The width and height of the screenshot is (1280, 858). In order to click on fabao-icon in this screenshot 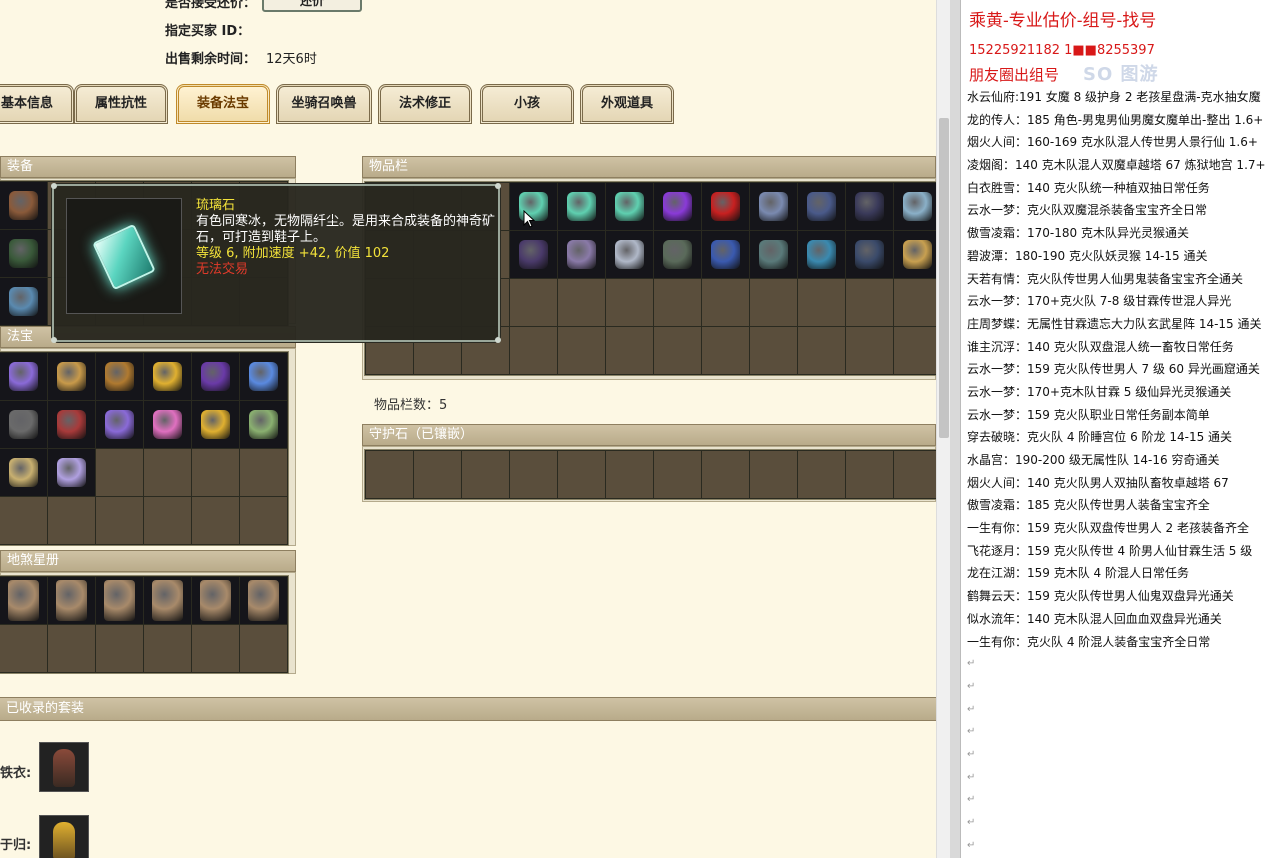, I will do `click(167, 424)`.